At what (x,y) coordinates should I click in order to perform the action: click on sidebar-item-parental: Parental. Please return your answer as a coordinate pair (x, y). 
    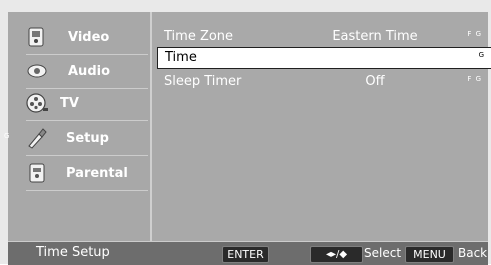
    Looking at the image, I should click on (82, 174).